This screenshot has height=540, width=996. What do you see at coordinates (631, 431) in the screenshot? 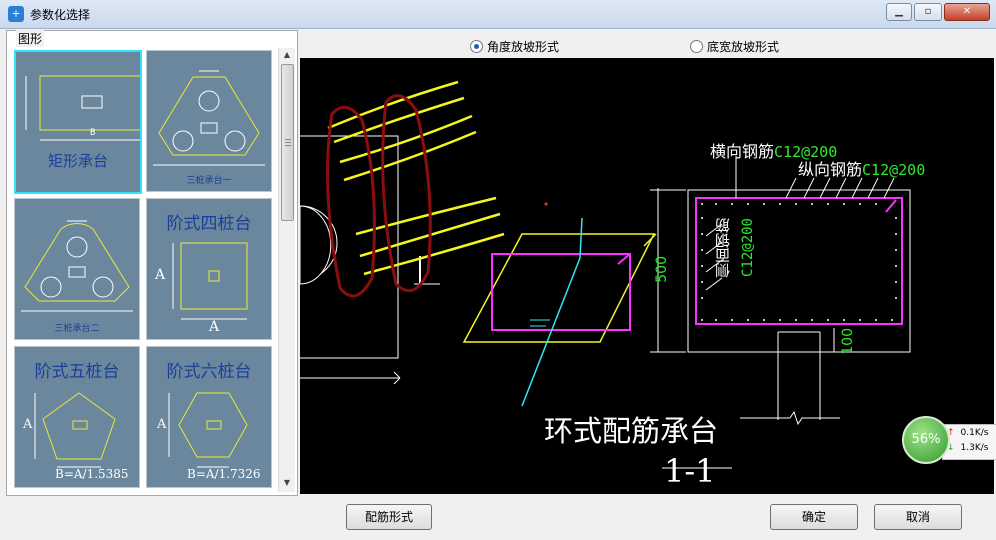
I see `canvas-title: 环式配筋承台` at bounding box center [631, 431].